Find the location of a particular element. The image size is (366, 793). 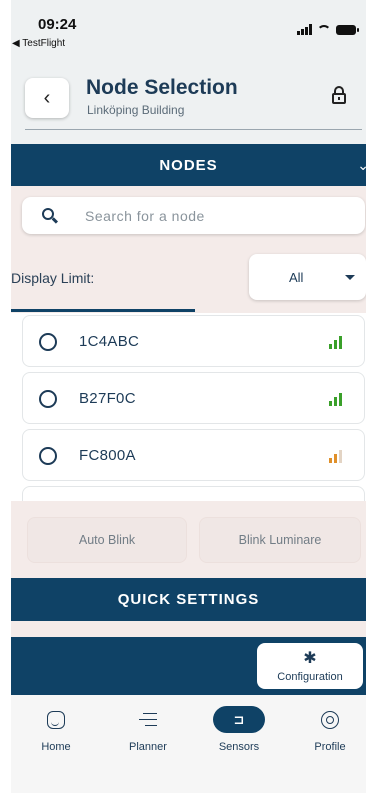

nav-label-planner: Planner is located at coordinates (148, 747).